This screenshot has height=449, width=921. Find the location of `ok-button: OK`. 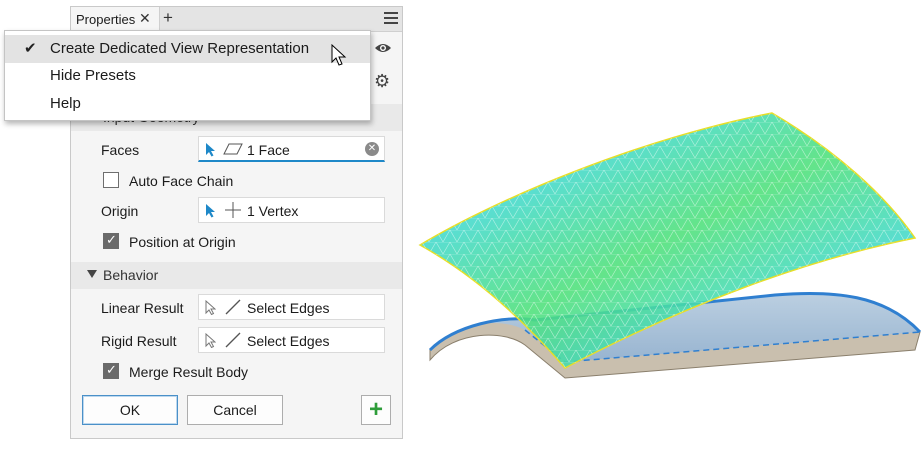

ok-button: OK is located at coordinates (130, 410).